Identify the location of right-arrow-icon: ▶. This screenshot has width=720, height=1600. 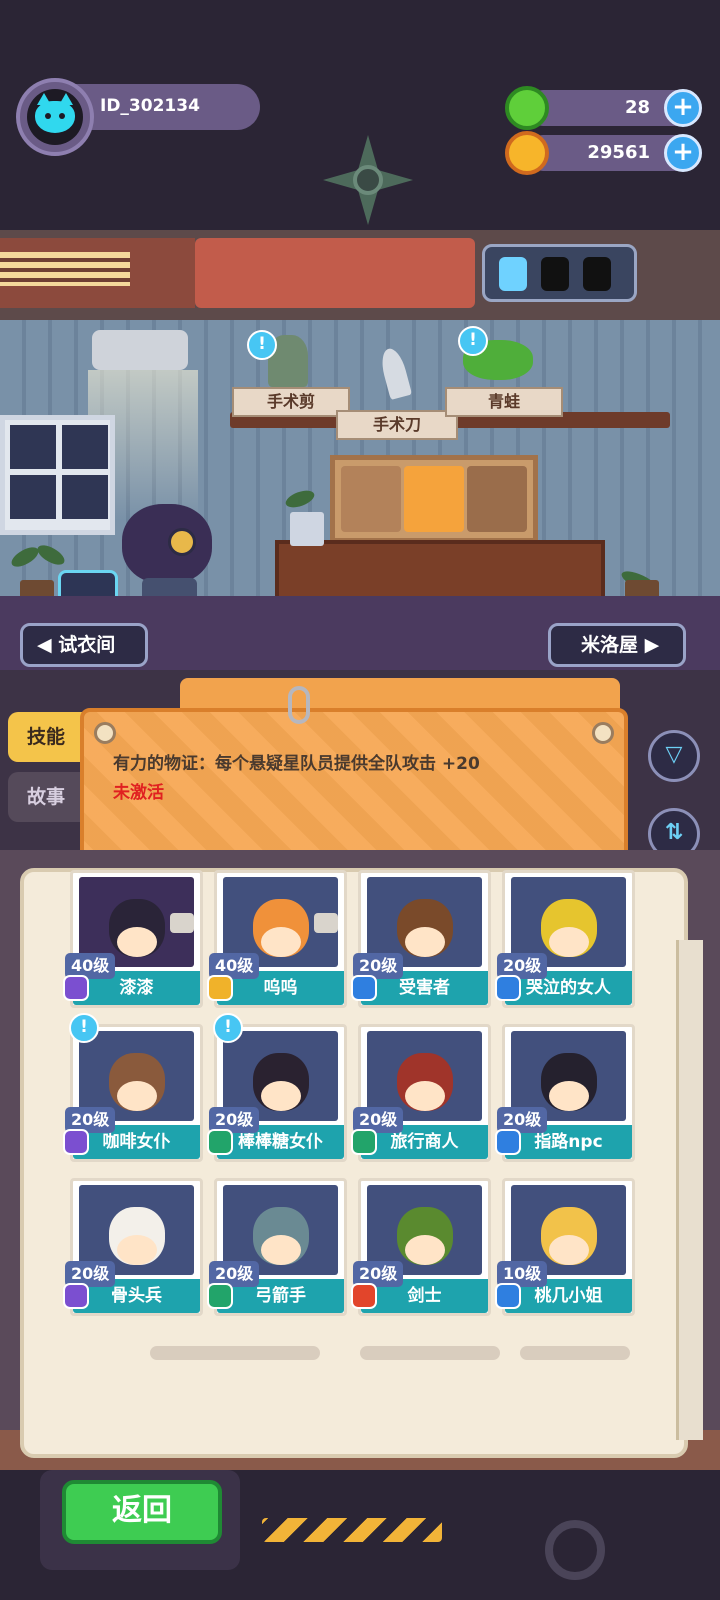
(652, 645).